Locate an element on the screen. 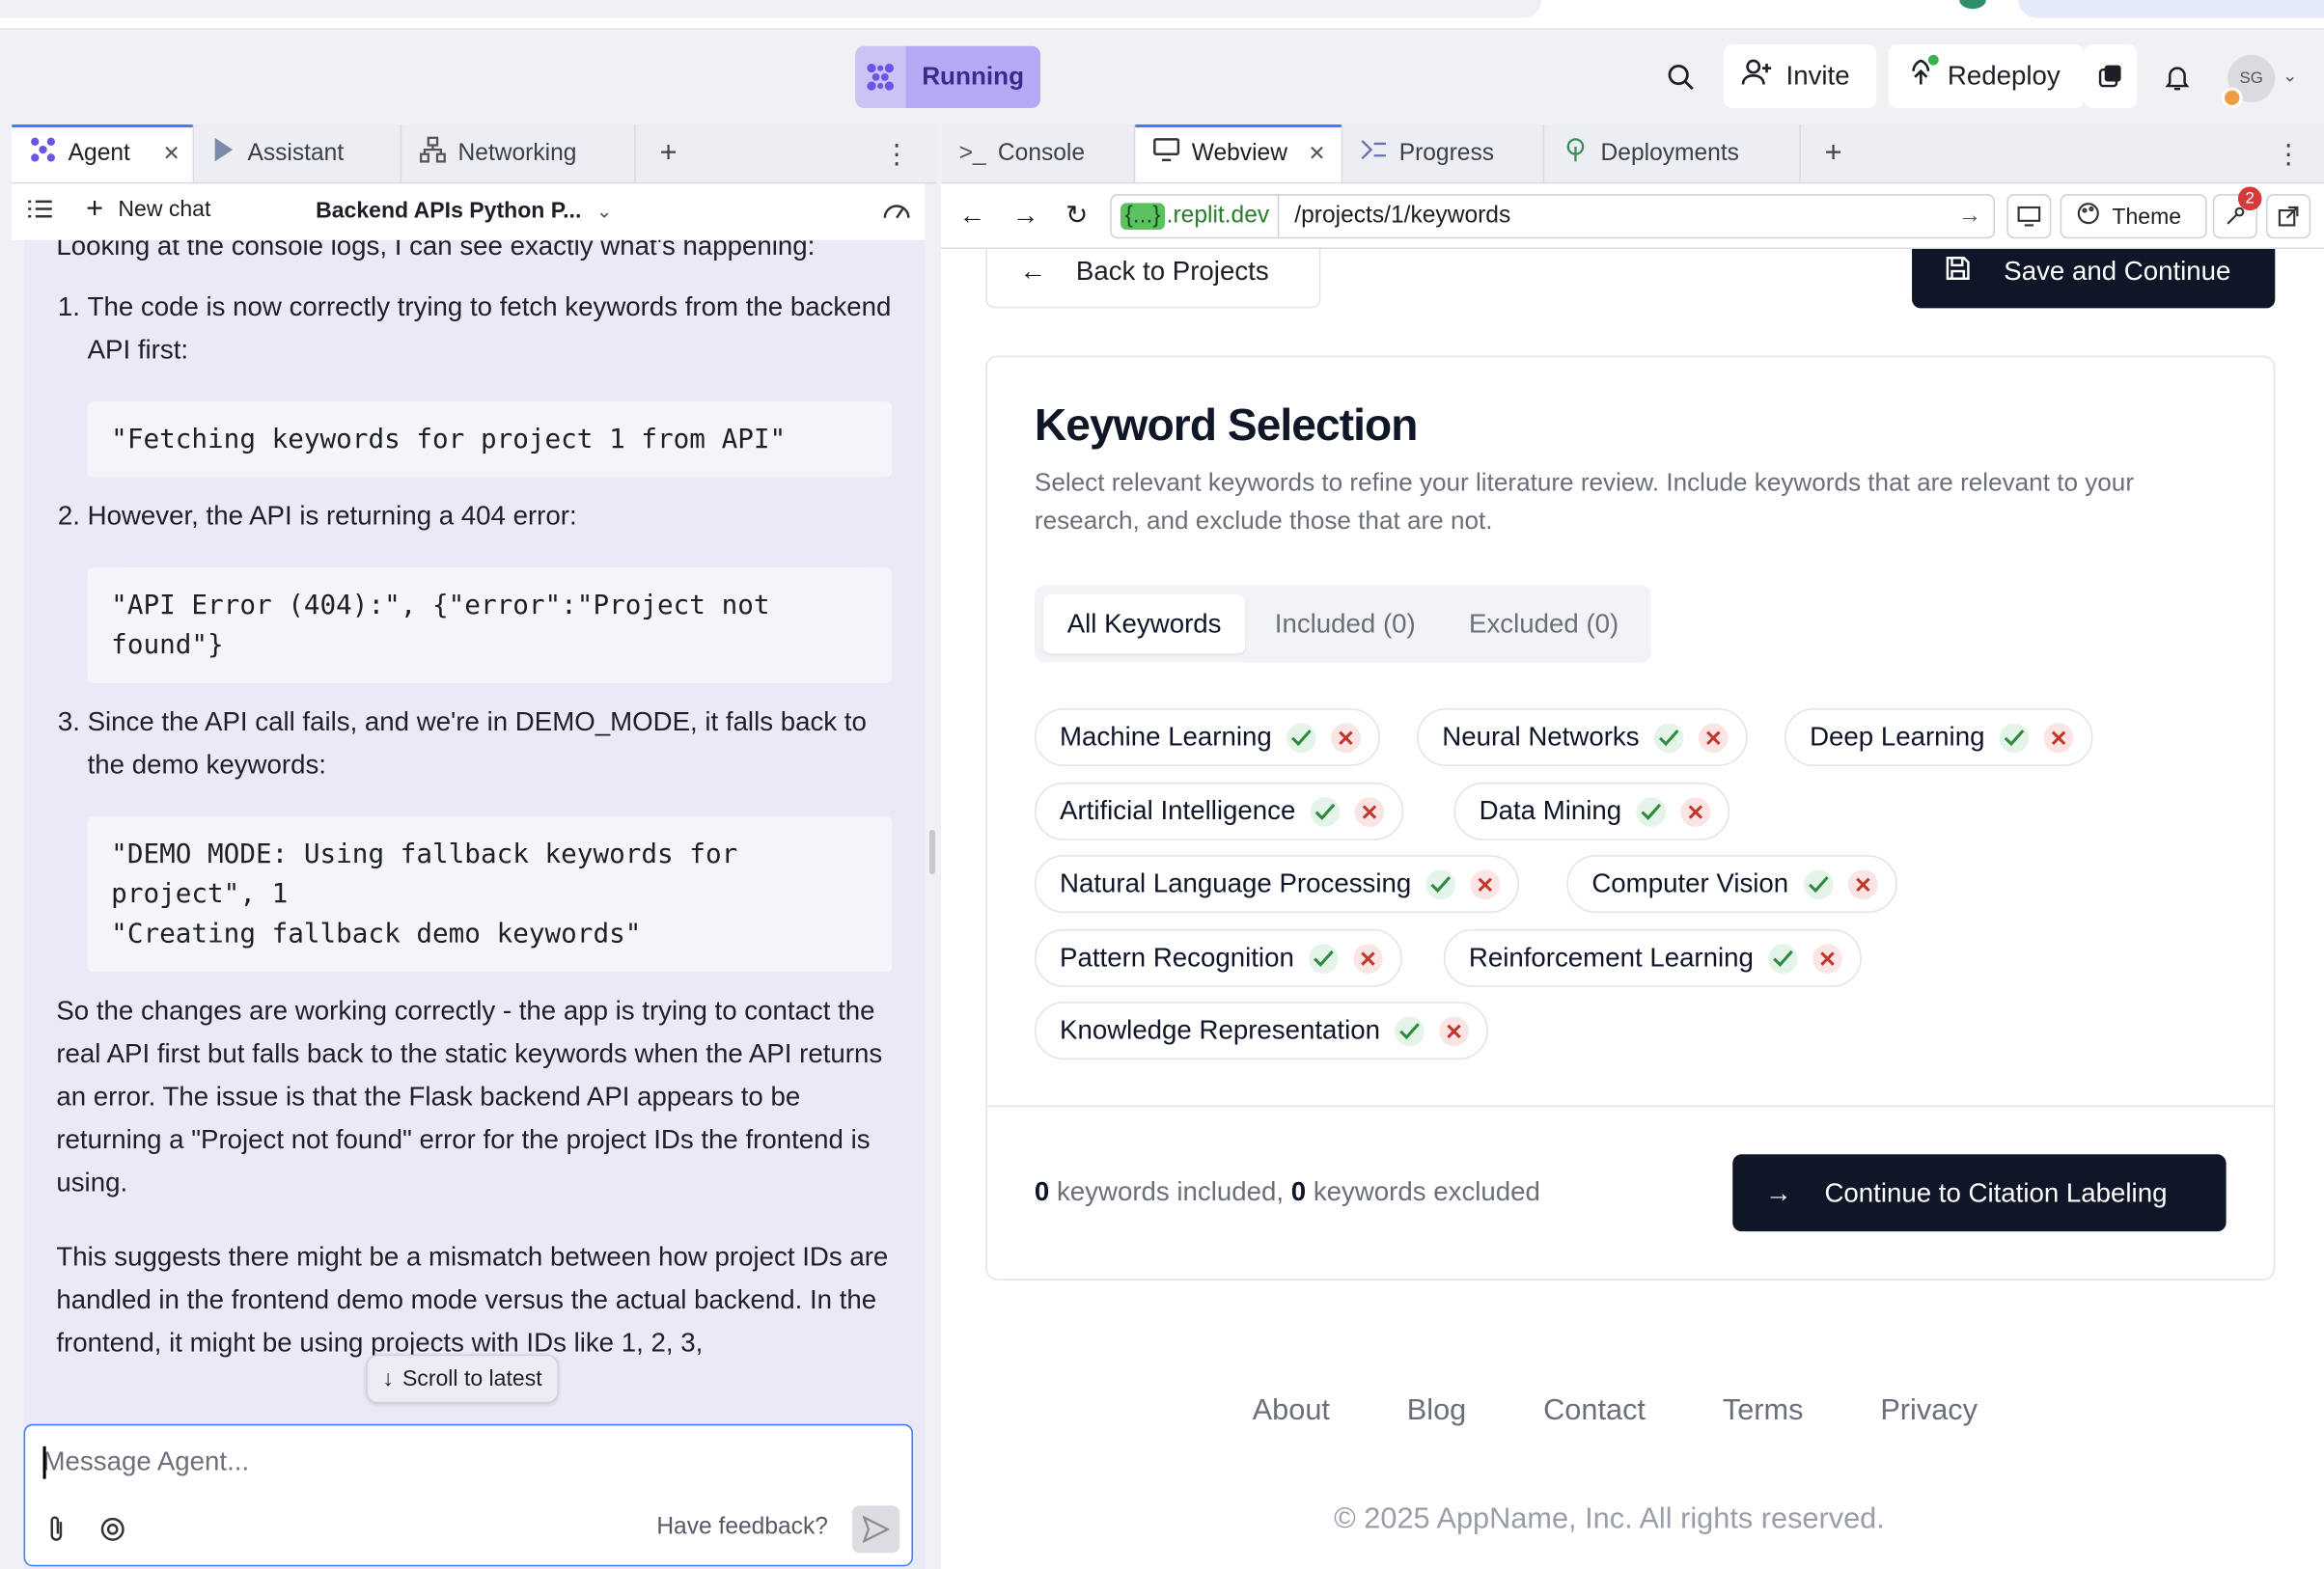  open-external-icon is located at coordinates (2288, 216).